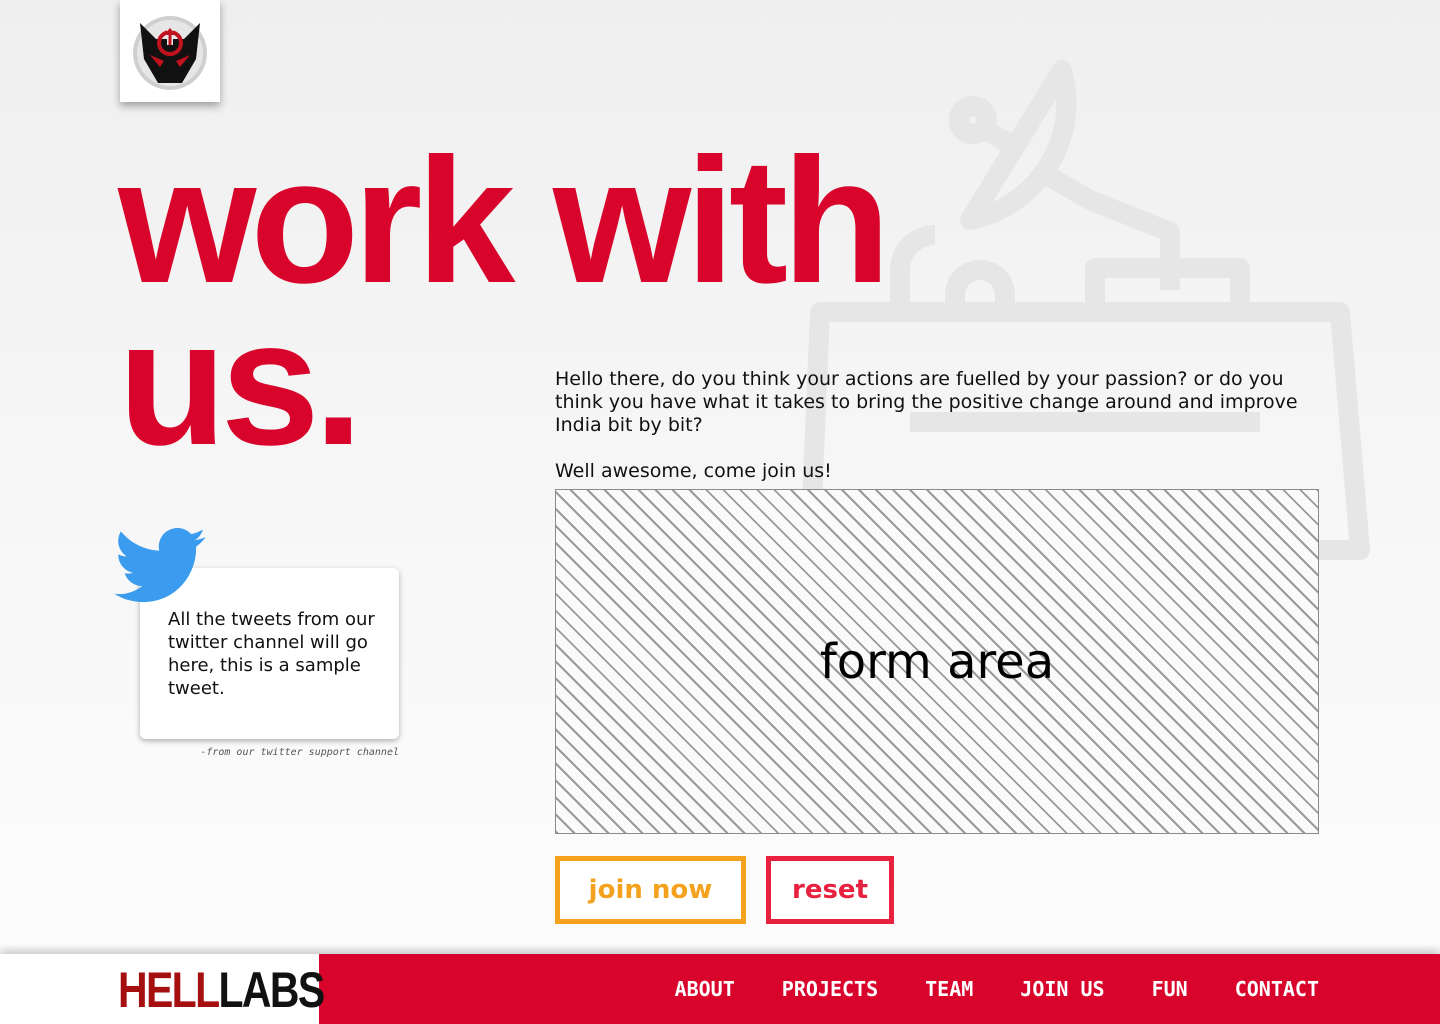  Describe the element at coordinates (949, 989) in the screenshot. I see `nav-link-team: TEAM` at that location.